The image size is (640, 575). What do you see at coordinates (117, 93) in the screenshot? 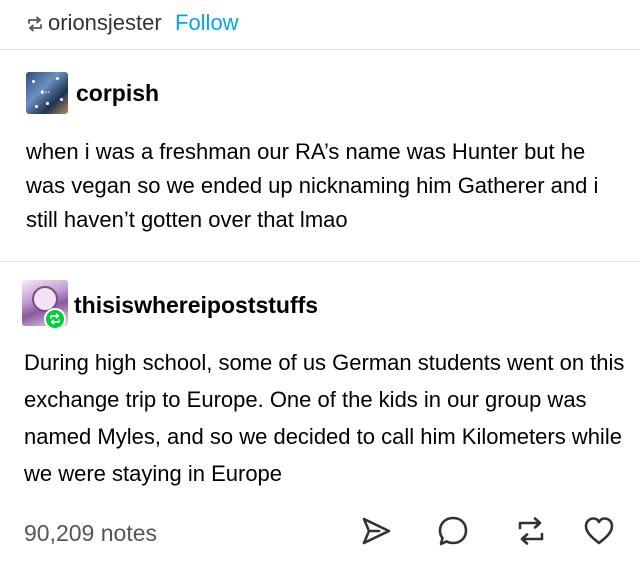
I see `post-username: corpish` at bounding box center [117, 93].